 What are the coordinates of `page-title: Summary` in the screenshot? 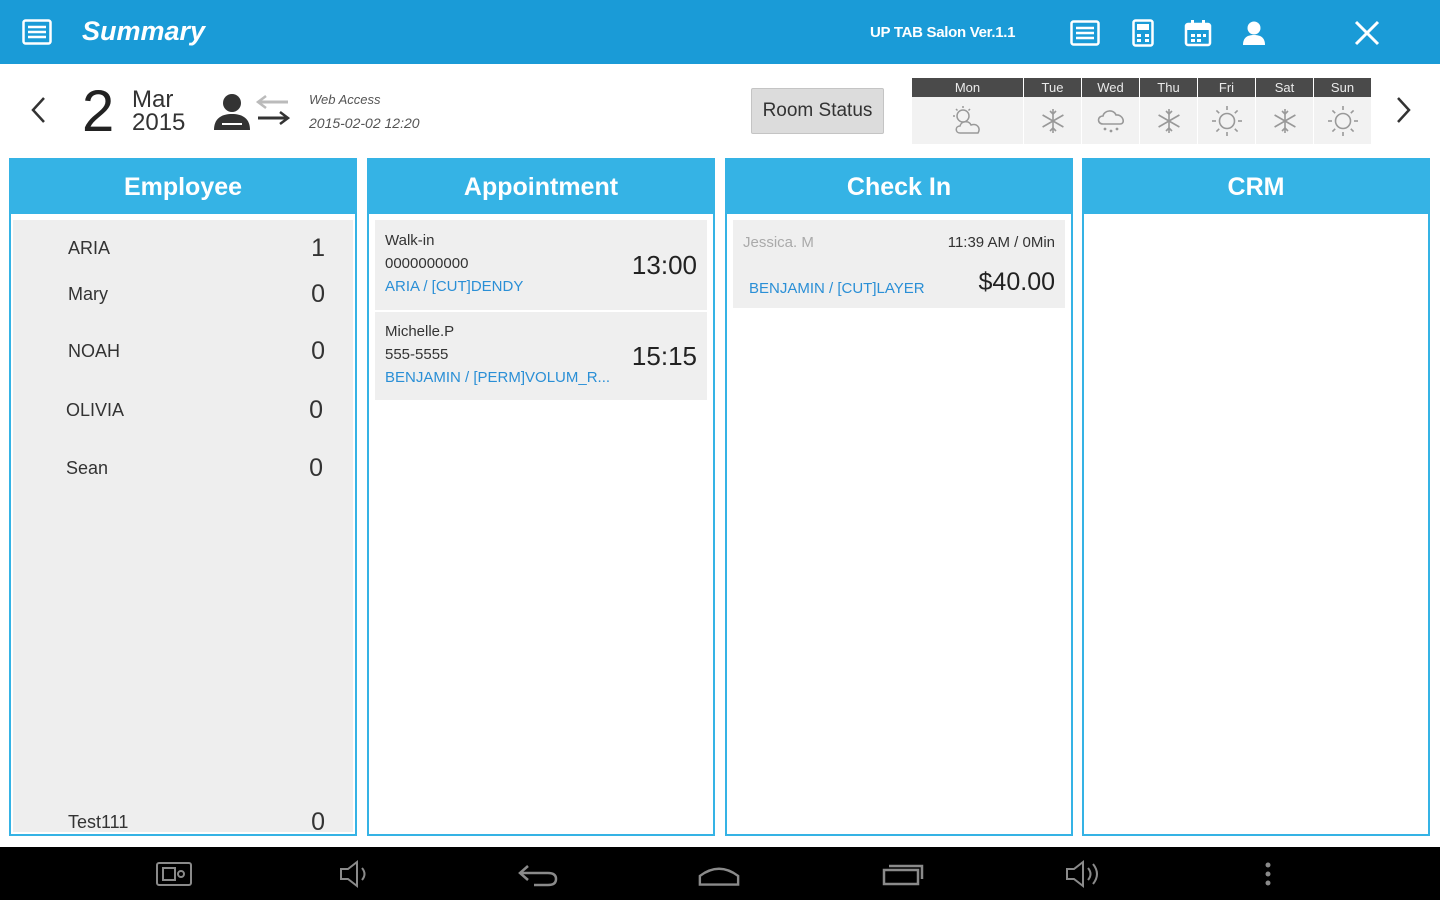 It's located at (144, 31).